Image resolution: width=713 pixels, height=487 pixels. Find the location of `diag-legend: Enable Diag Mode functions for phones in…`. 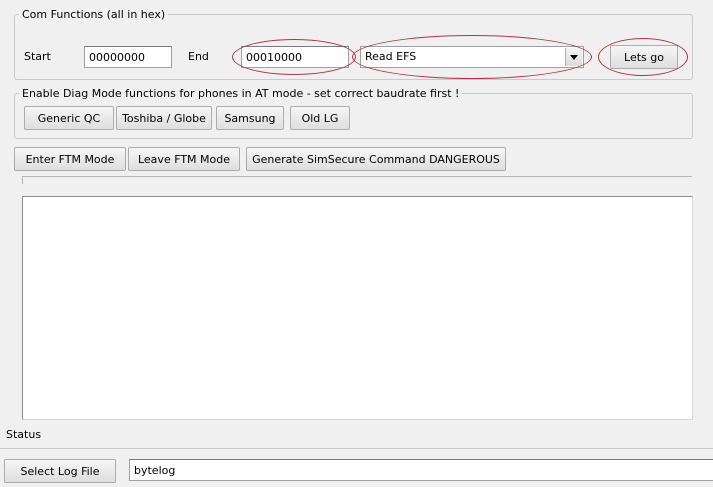

diag-legend: Enable Diag Mode functions for phones in… is located at coordinates (241, 93).